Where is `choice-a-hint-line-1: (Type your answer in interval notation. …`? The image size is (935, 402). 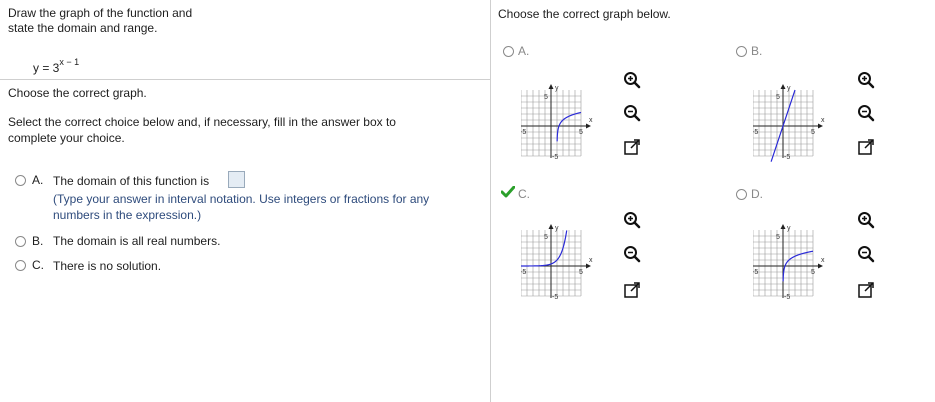
choice-a-hint-line-1: (Type your answer in interval notation. … is located at coordinates (241, 199).